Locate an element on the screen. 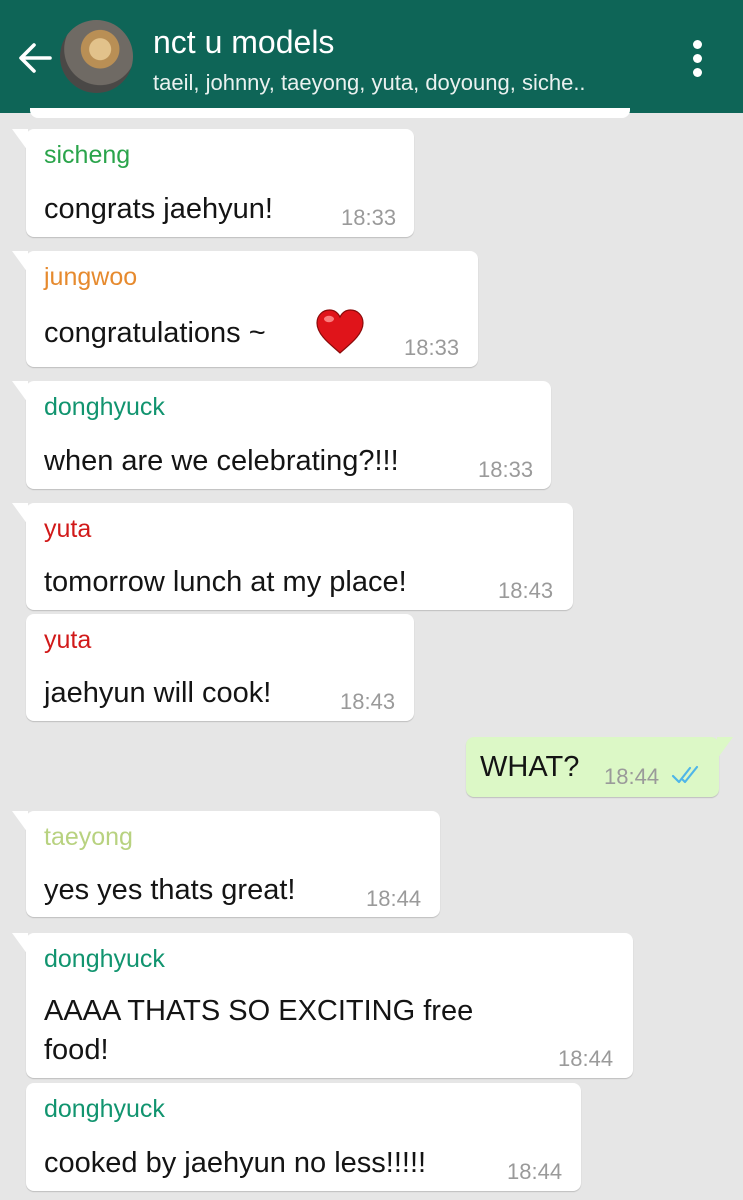 This screenshot has height=1200, width=743. message-text: cooked by jaehyun no less!!!!! is located at coordinates (235, 1163).